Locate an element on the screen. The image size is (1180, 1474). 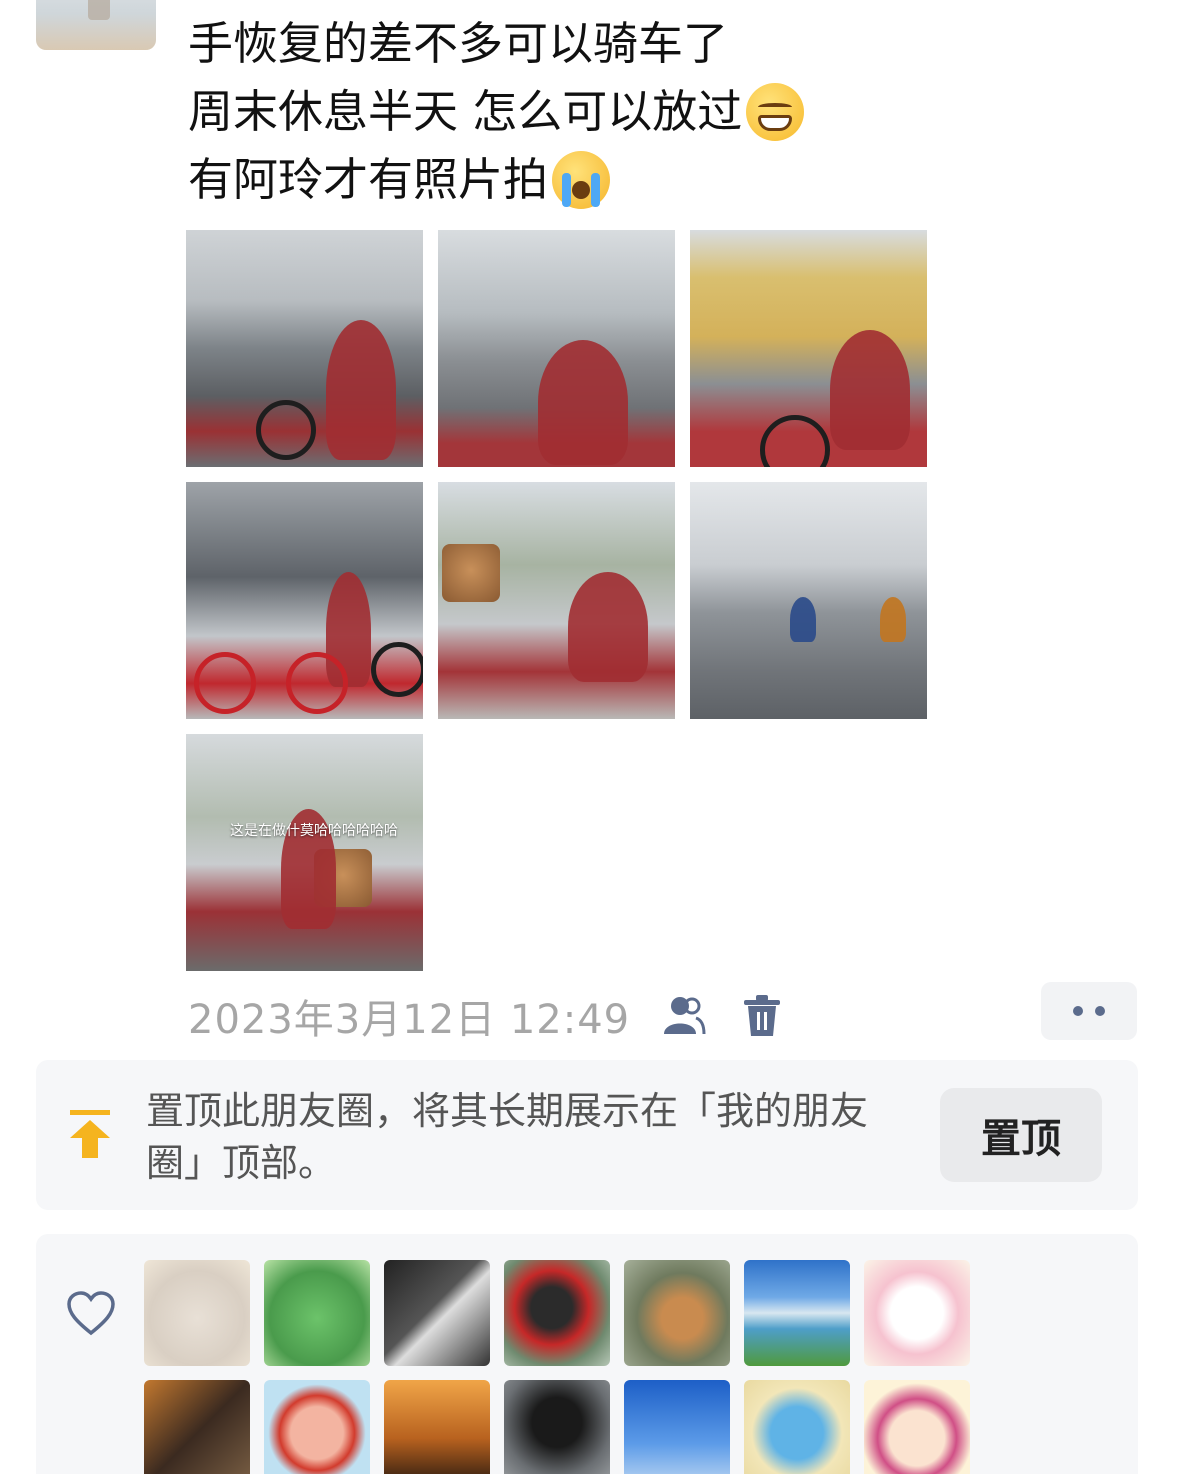
portrait-avatar is located at coordinates (197, 1427).